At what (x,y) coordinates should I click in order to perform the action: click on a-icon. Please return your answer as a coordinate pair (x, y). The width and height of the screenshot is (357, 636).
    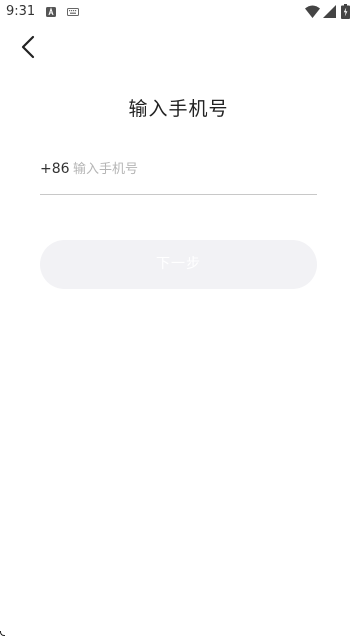
    Looking at the image, I should click on (51, 12).